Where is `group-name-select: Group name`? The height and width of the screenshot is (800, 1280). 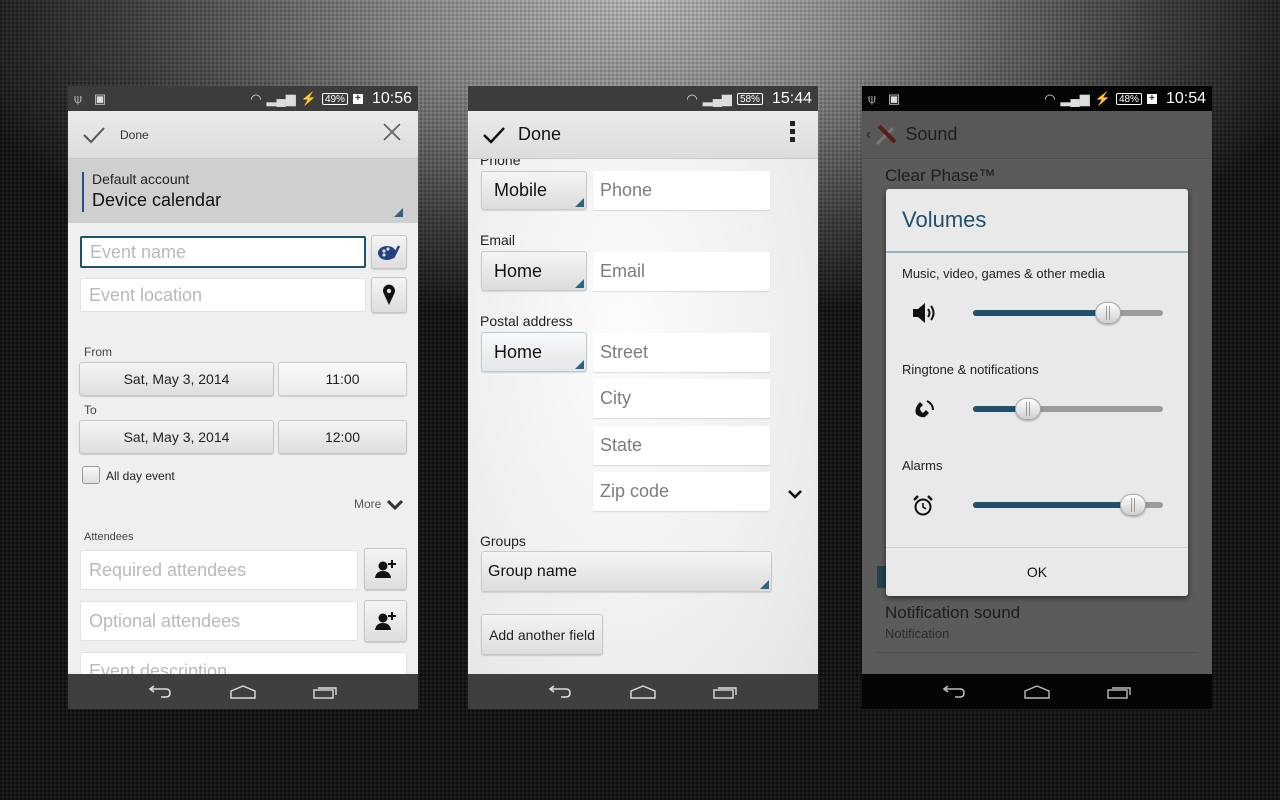 group-name-select: Group name is located at coordinates (626, 571).